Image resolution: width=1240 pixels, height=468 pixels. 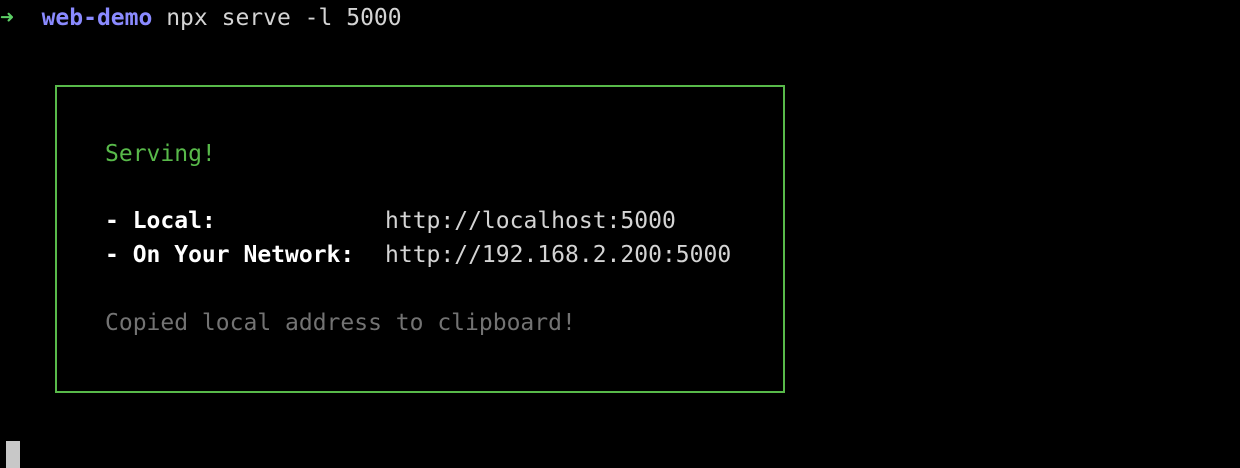 What do you see at coordinates (558, 255) in the screenshot?
I see `network-url-link: http://192.168.2.200:5000` at bounding box center [558, 255].